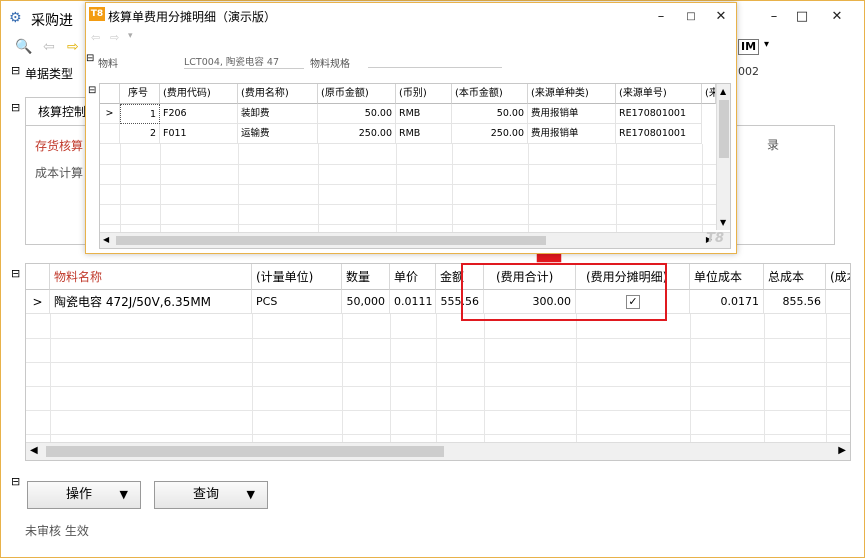 Image resolution: width=865 pixels, height=558 pixels. I want to click on cell-cost-item, so click(838, 302).